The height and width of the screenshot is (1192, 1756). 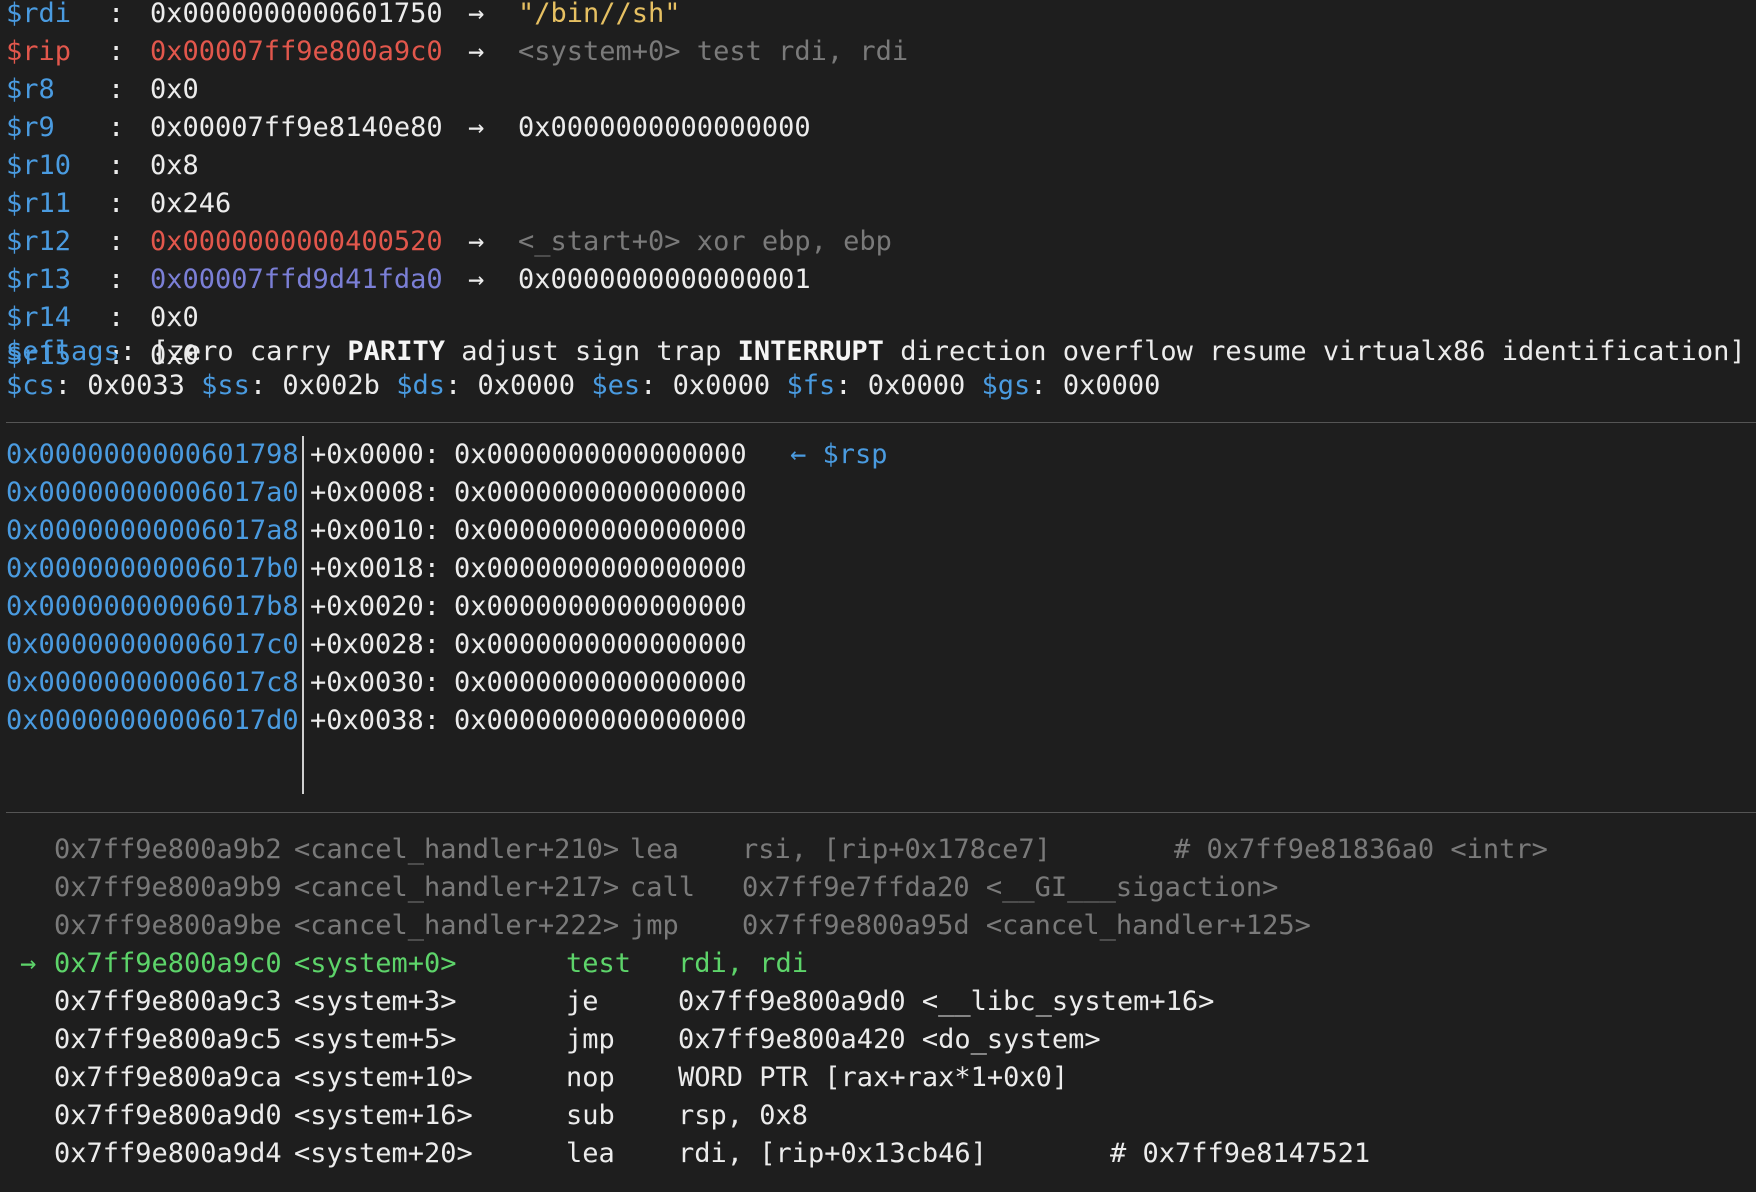 I want to click on instruction-comment: # 0x7ff9e8147521, so click(x=1240, y=1153).